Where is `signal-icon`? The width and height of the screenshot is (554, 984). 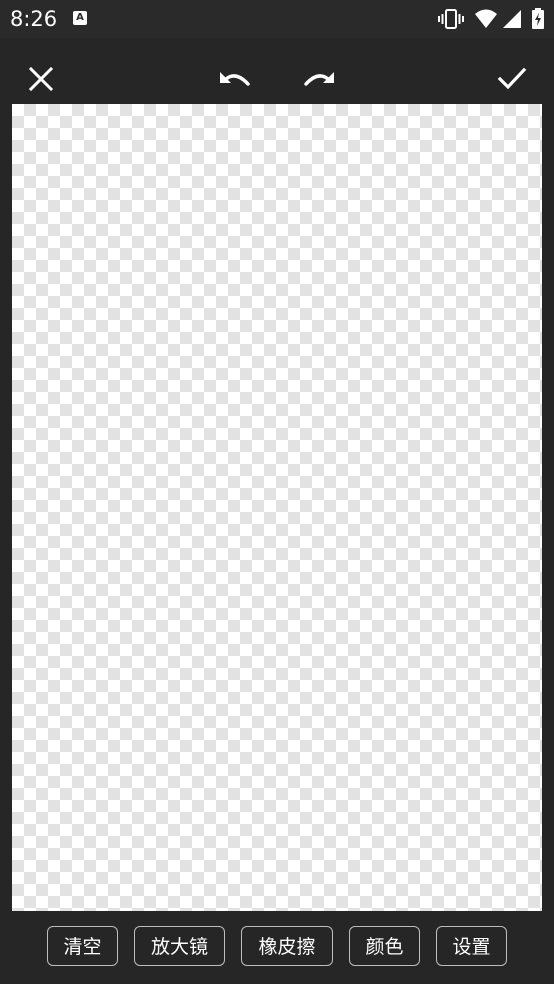 signal-icon is located at coordinates (512, 19).